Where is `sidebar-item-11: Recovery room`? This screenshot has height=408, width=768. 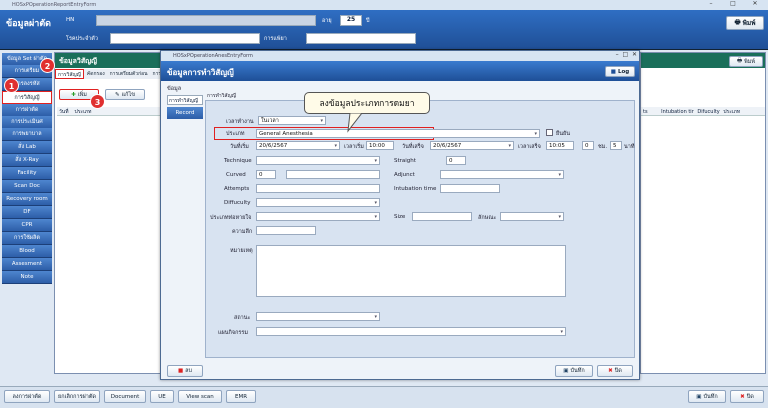
sidebar-item-11: Recovery room is located at coordinates (27, 199).